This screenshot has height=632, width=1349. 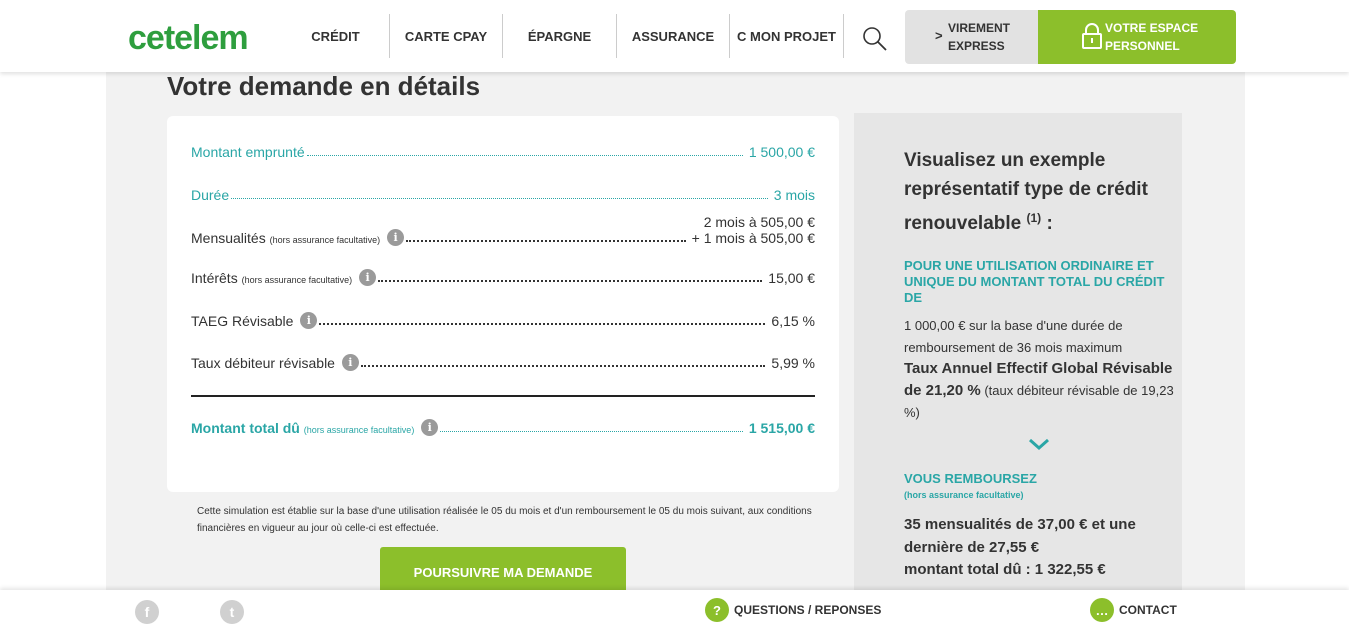 I want to click on contact-link: … CONTACT, so click(x=1133, y=610).